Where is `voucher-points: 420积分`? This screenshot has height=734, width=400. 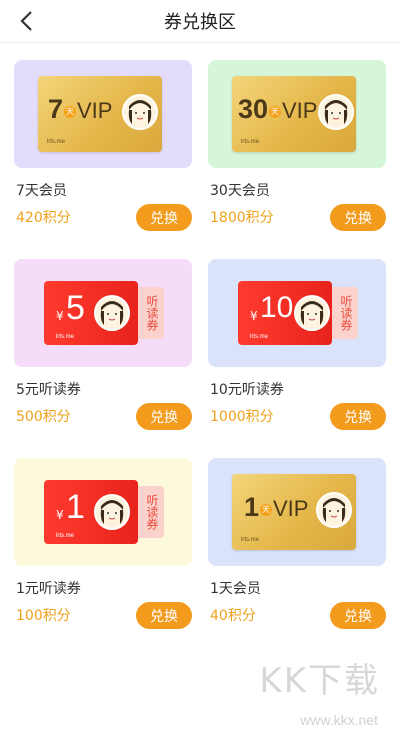
voucher-points: 420积分 is located at coordinates (43, 218).